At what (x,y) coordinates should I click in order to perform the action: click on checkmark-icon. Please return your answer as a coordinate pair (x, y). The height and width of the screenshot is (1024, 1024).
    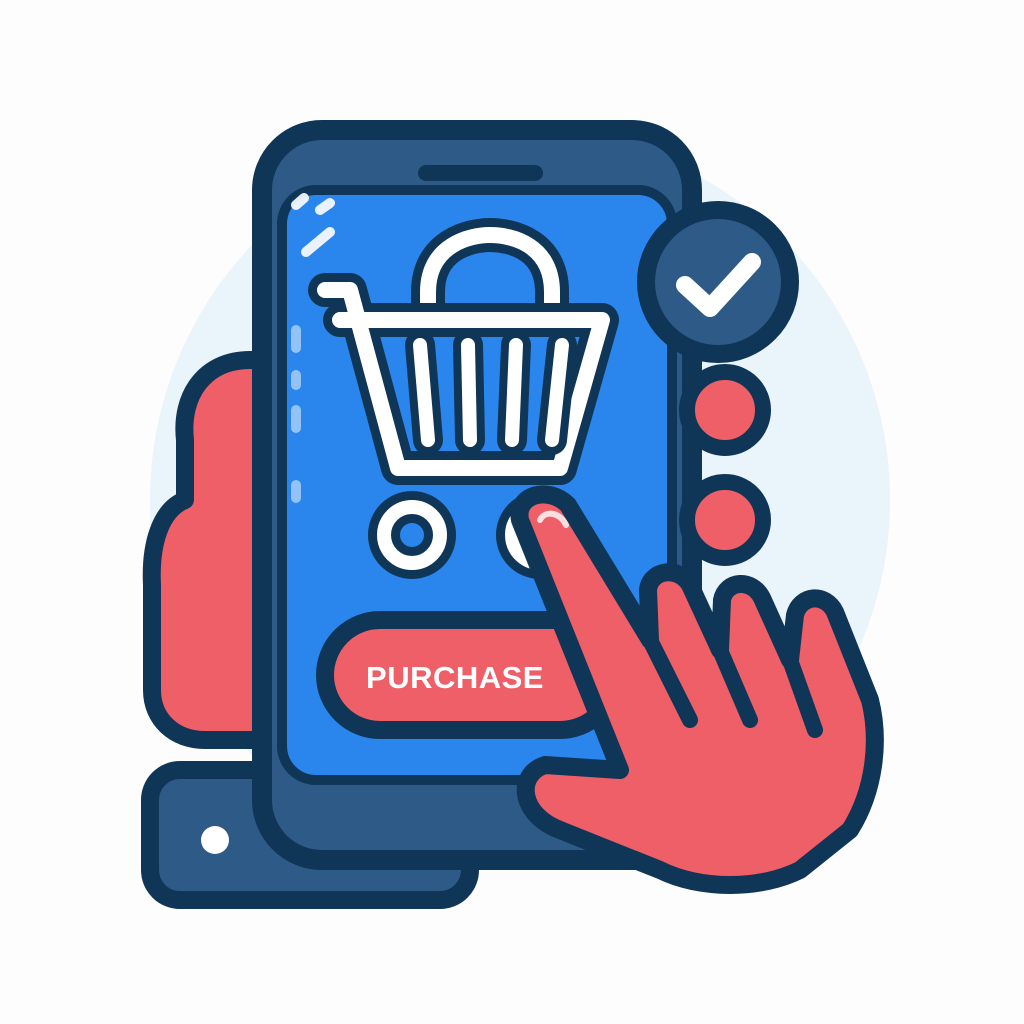
    Looking at the image, I should click on (718, 282).